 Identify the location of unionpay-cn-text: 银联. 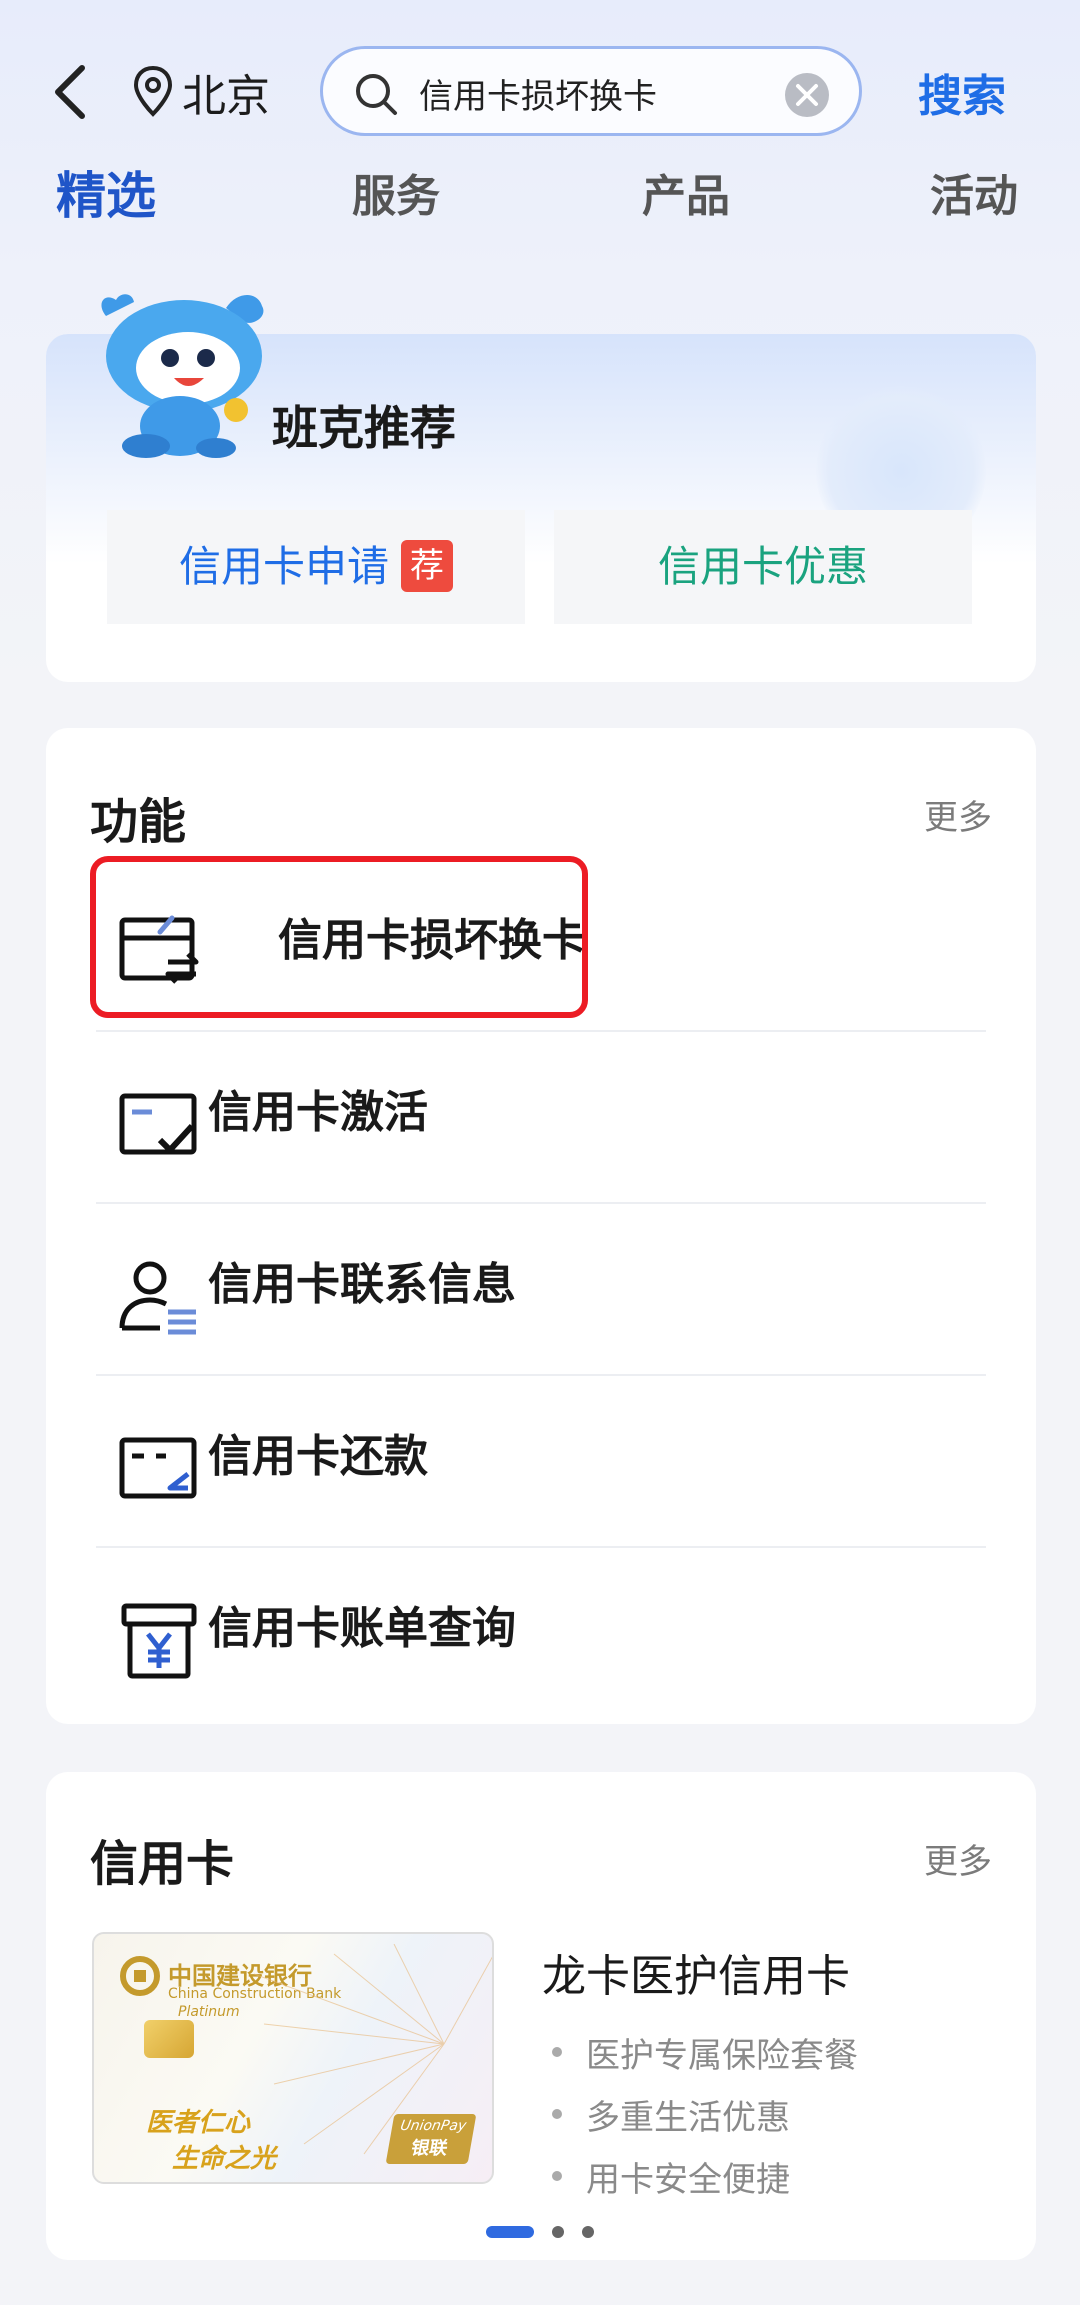
(429, 2148).